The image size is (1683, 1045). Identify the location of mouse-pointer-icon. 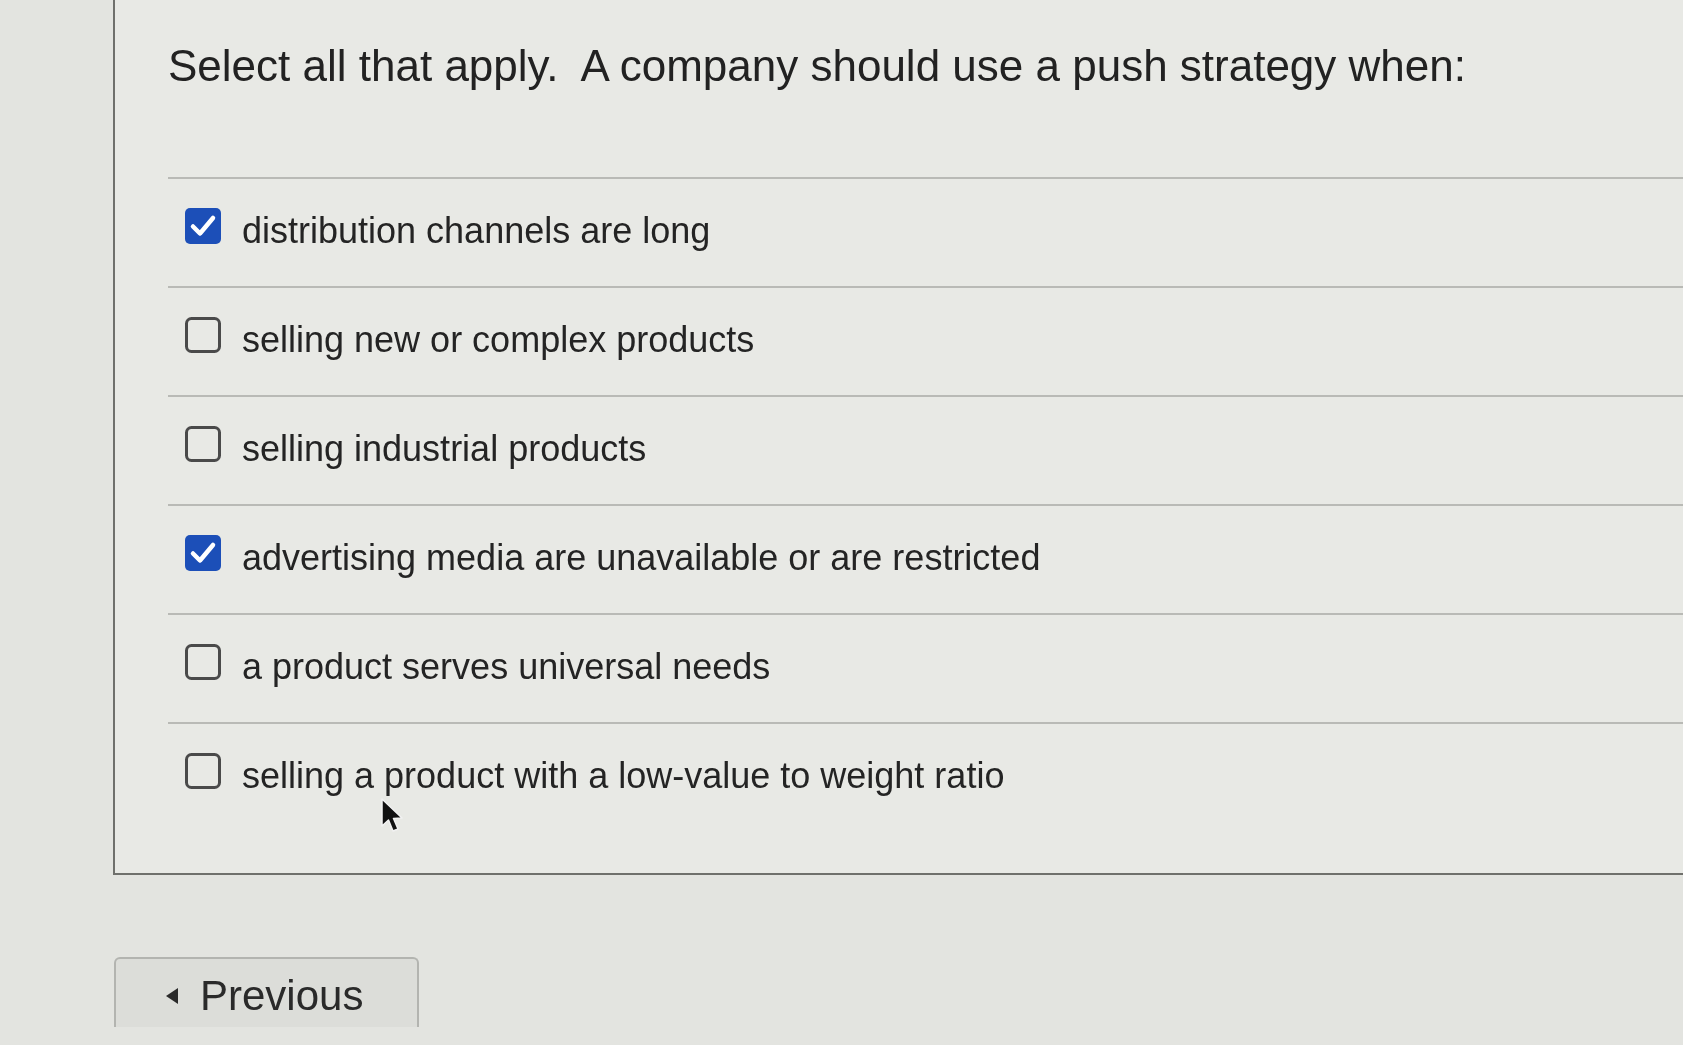
(392, 816).